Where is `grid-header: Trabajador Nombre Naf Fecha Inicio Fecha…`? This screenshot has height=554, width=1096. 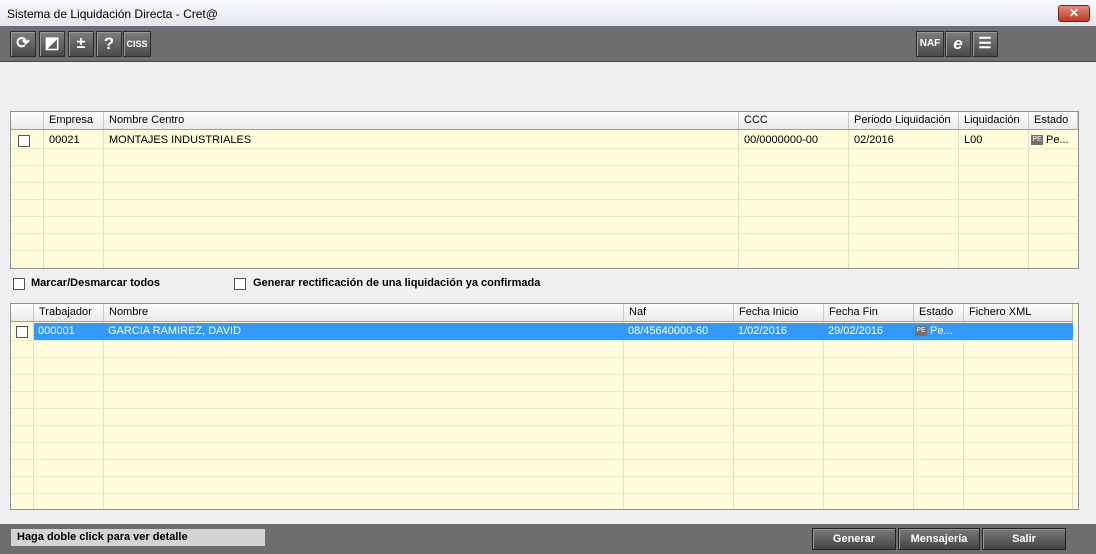
grid-header: Trabajador Nombre Naf Fecha Inicio Fecha… is located at coordinates (542, 313).